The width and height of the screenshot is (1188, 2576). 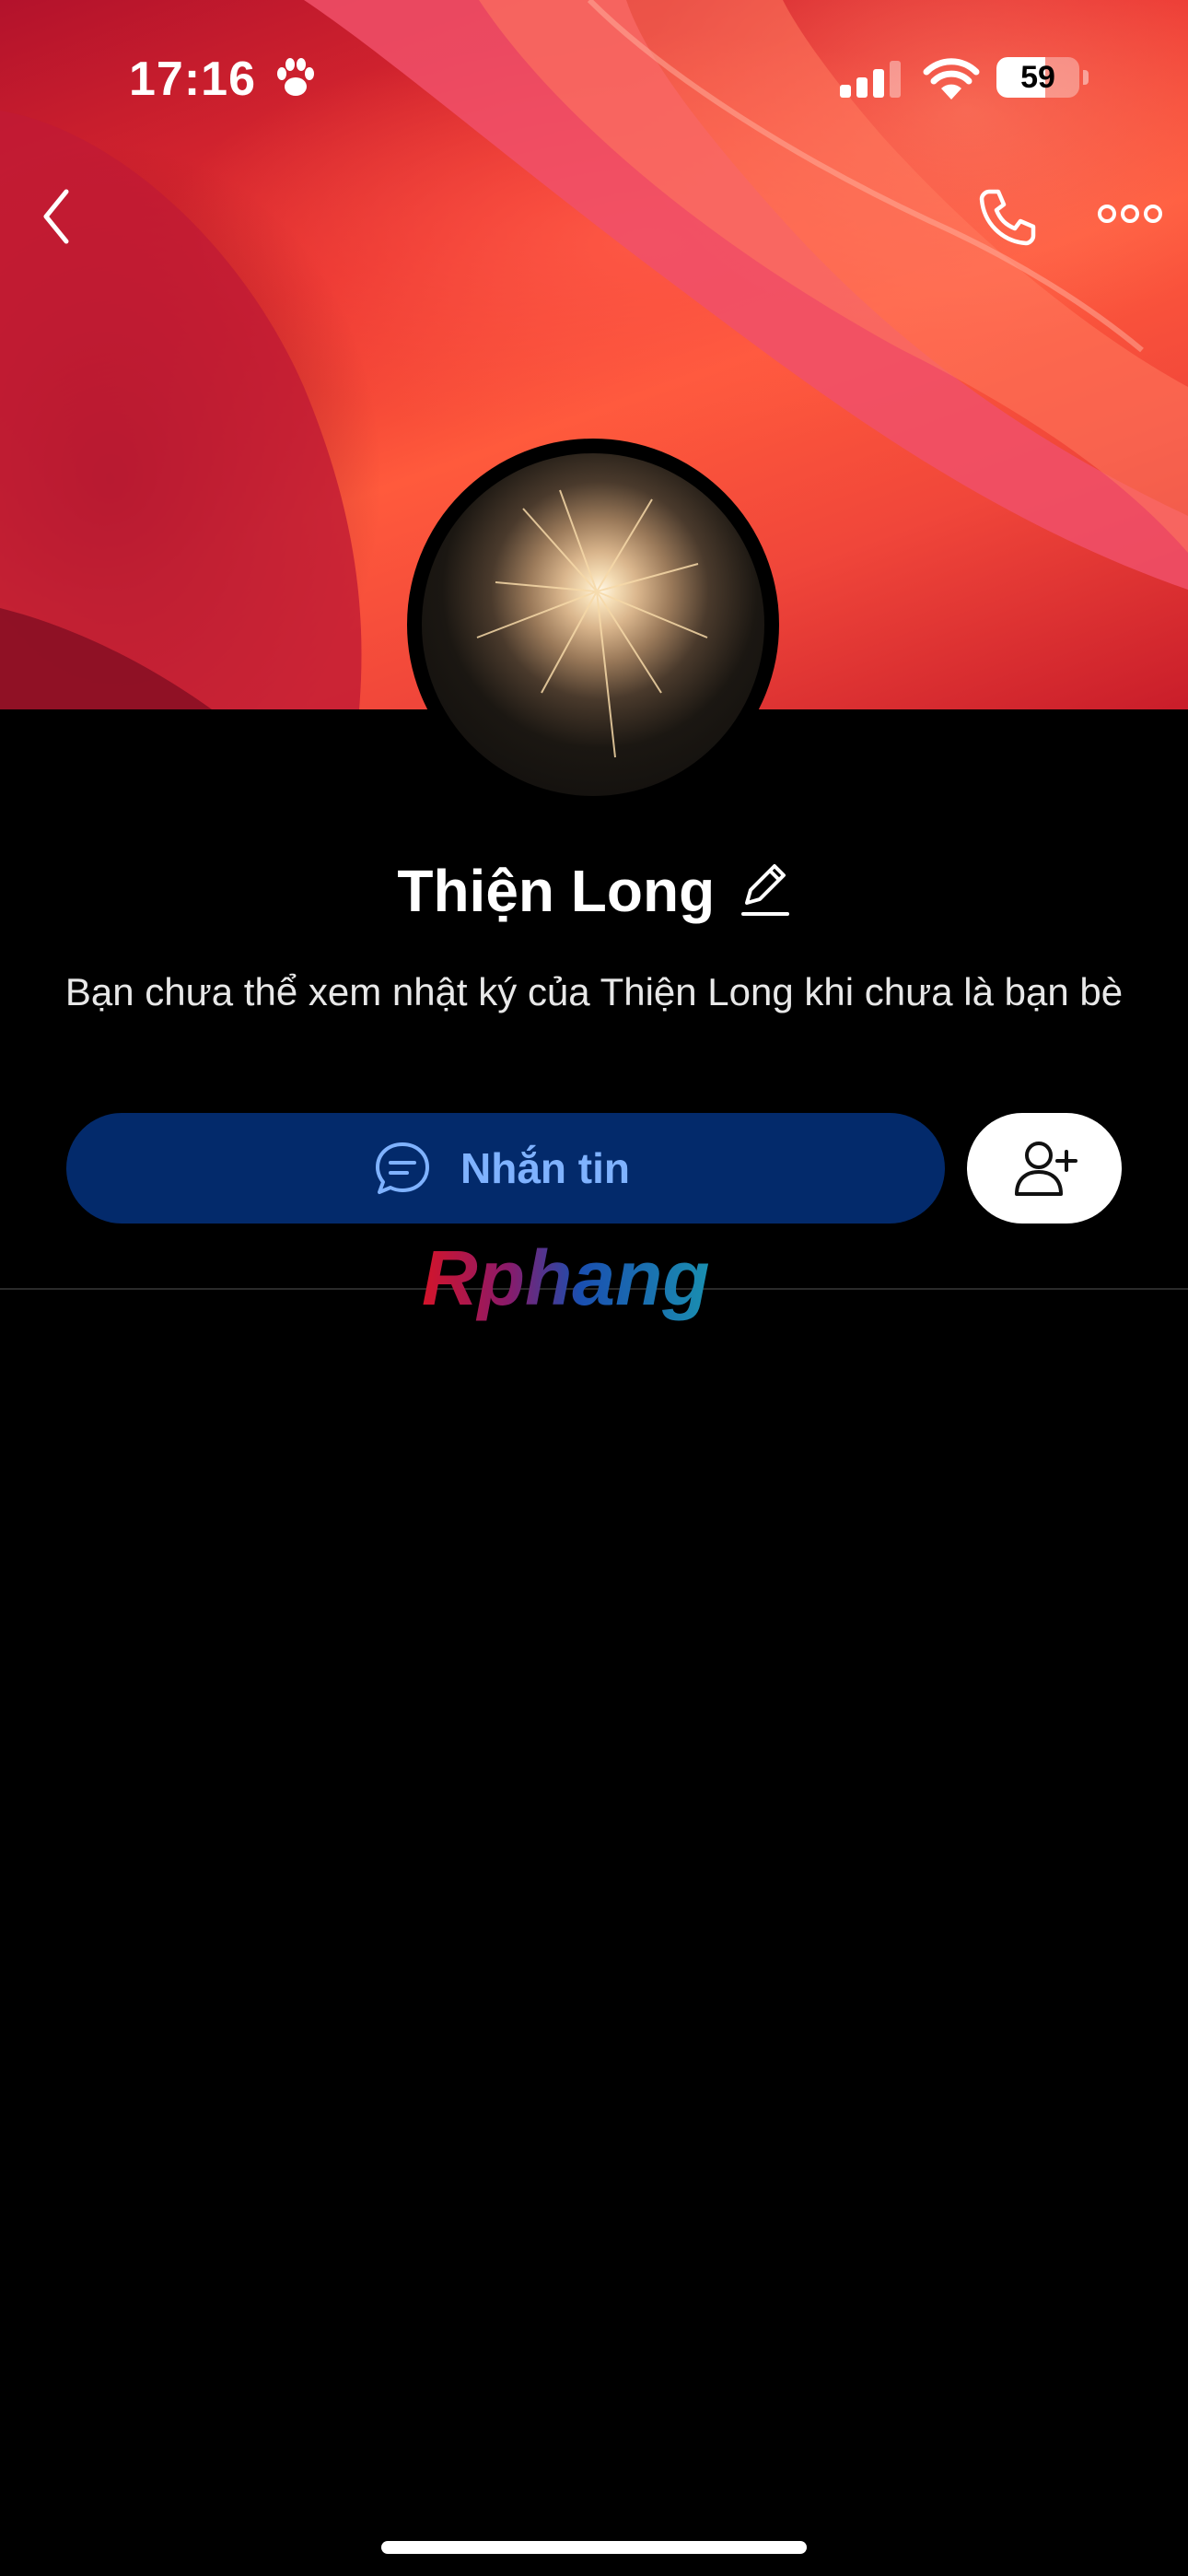 I want to click on watermark-text: Rphang, so click(x=566, y=1279).